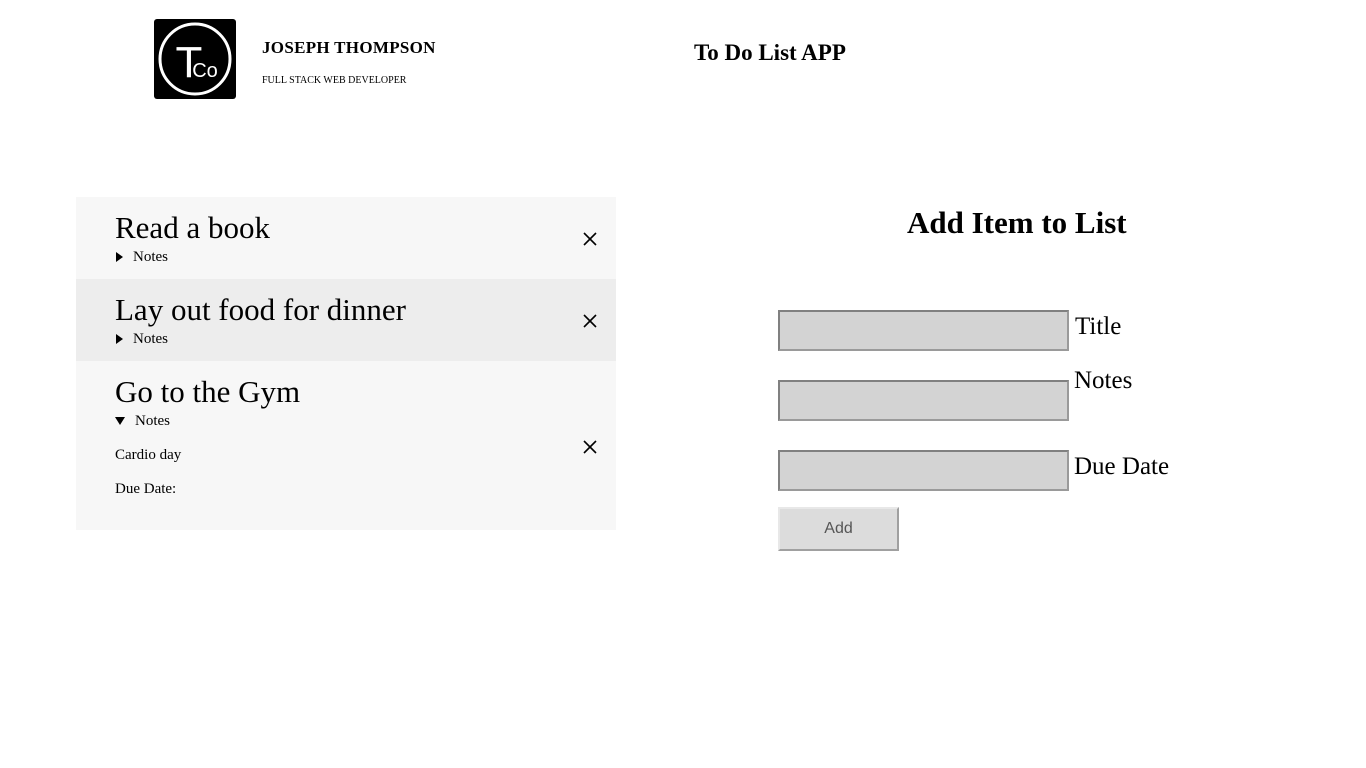  I want to click on title-input, so click(923, 330).